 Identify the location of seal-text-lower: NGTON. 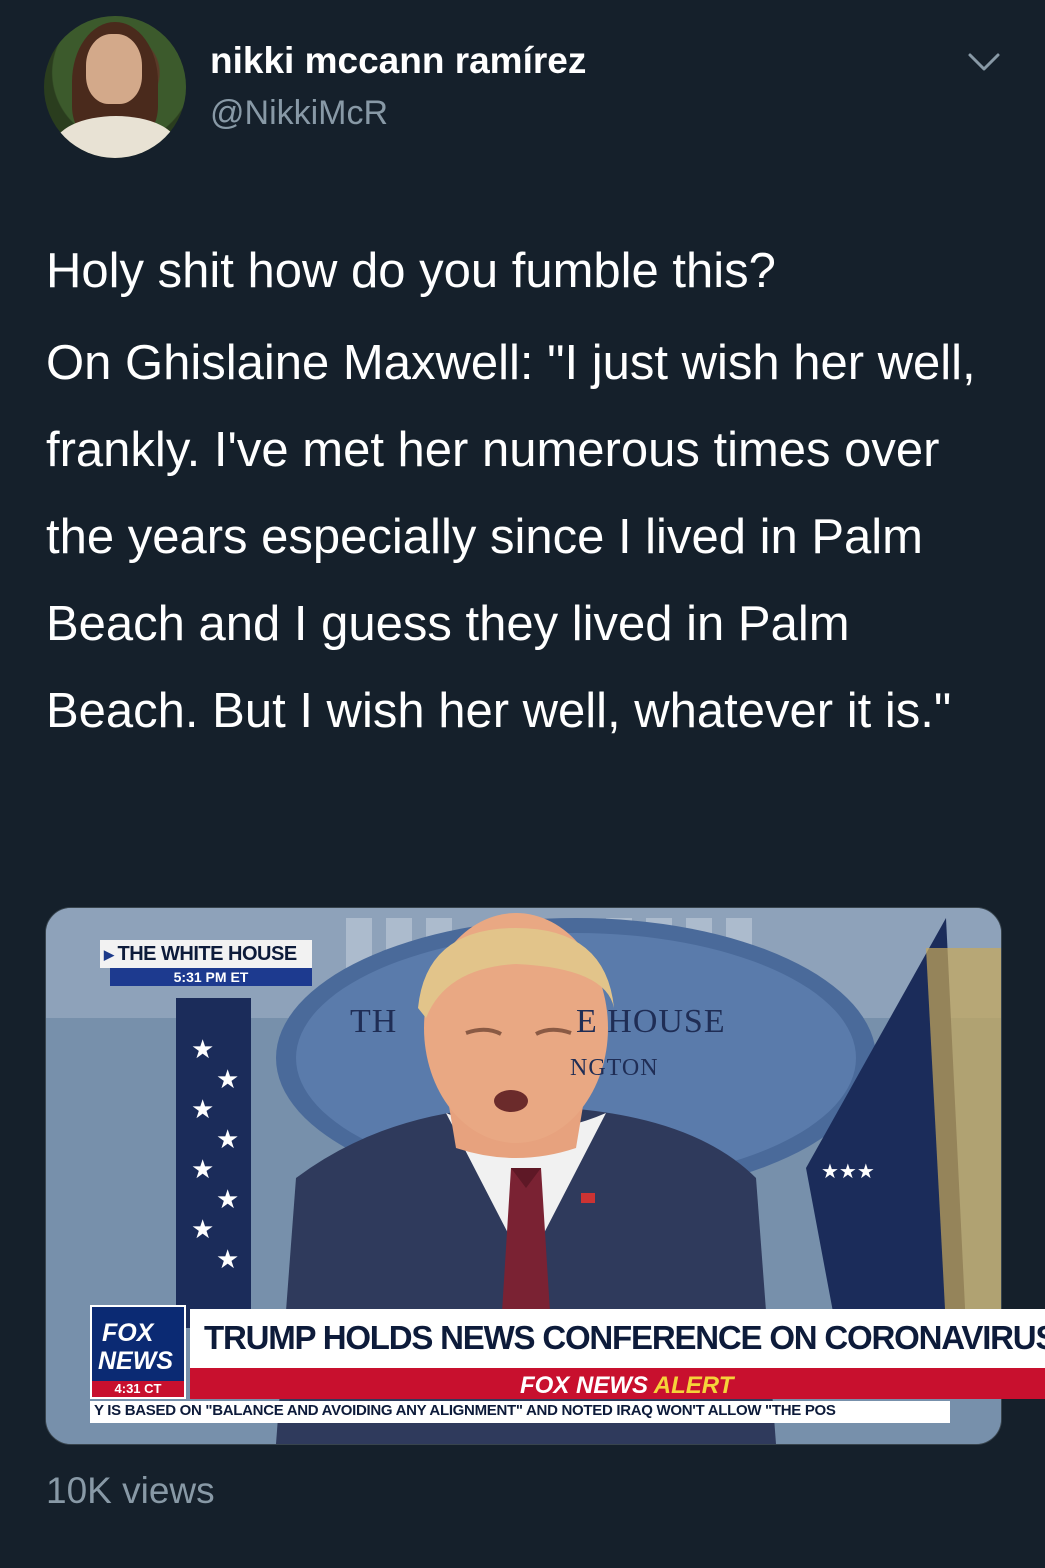
(614, 1068).